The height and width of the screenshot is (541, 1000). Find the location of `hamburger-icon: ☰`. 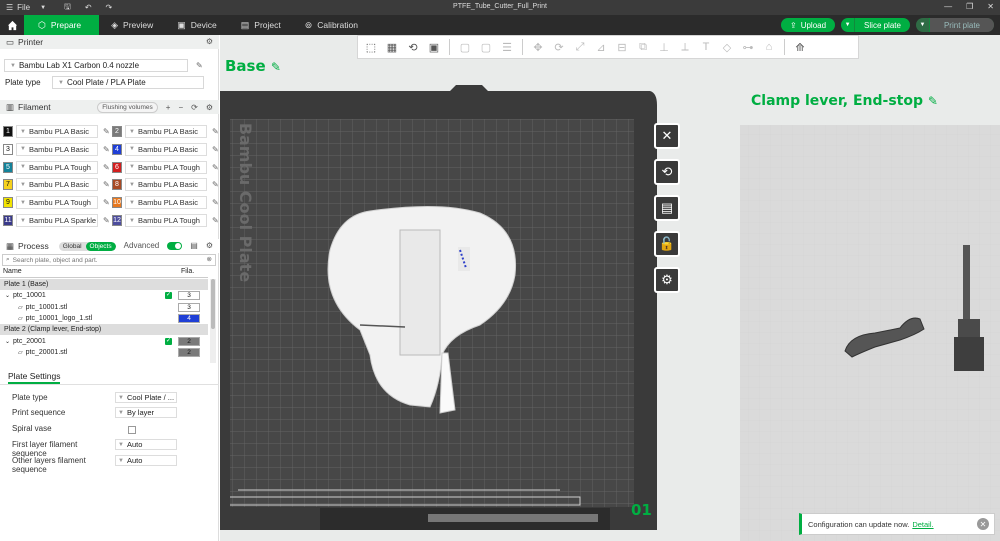

hamburger-icon: ☰ is located at coordinates (9, 7).